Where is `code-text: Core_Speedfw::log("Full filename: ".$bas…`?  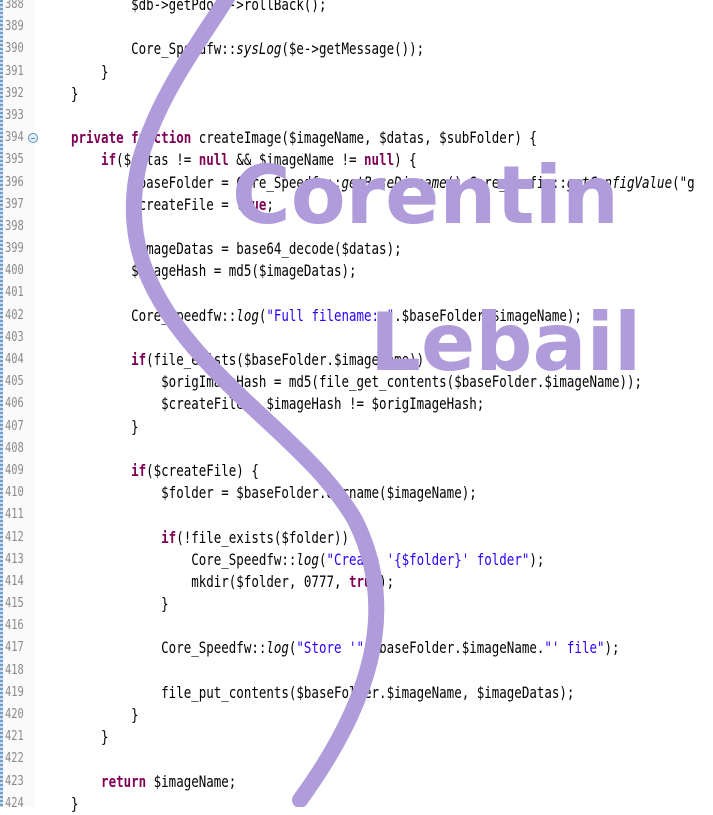 code-text: Core_Speedfw::log("Full filename: ".$bas… is located at coordinates (326, 316).